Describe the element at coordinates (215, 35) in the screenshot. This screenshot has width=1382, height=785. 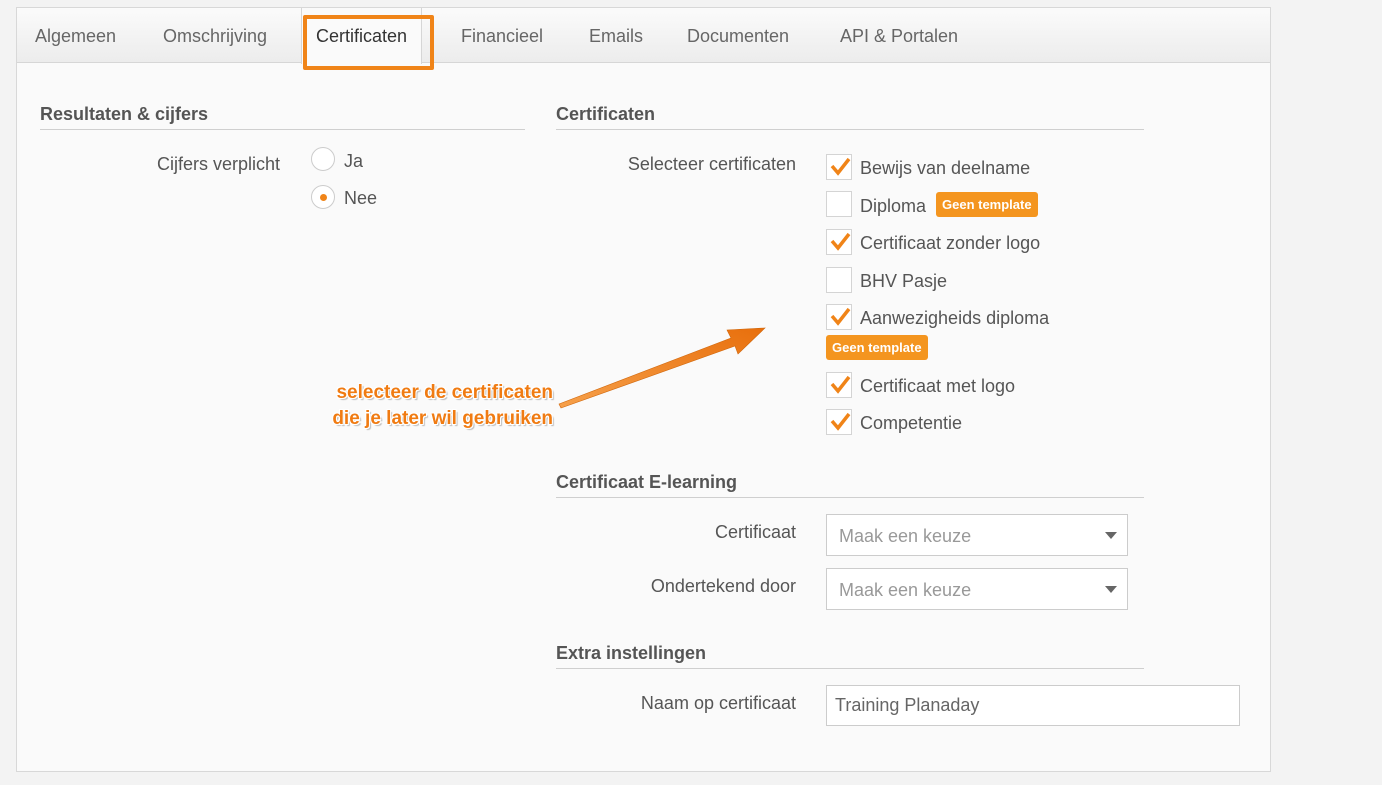
I see `tab-omschrijving: Omschrijving` at that location.